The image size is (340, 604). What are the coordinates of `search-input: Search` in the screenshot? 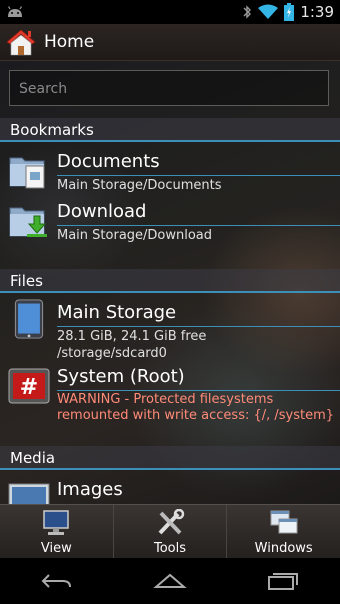 It's located at (169, 88).